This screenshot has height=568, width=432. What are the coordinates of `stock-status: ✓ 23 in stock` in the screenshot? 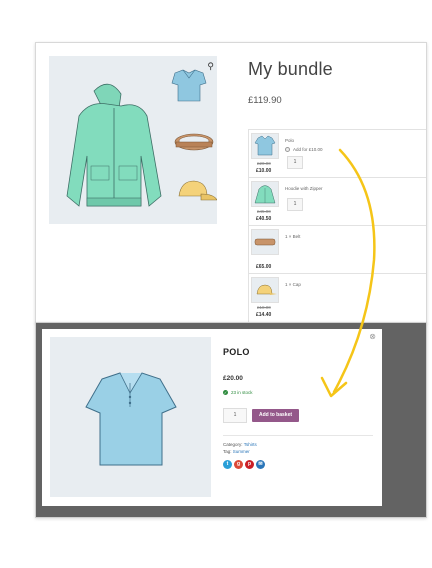 It's located at (238, 392).